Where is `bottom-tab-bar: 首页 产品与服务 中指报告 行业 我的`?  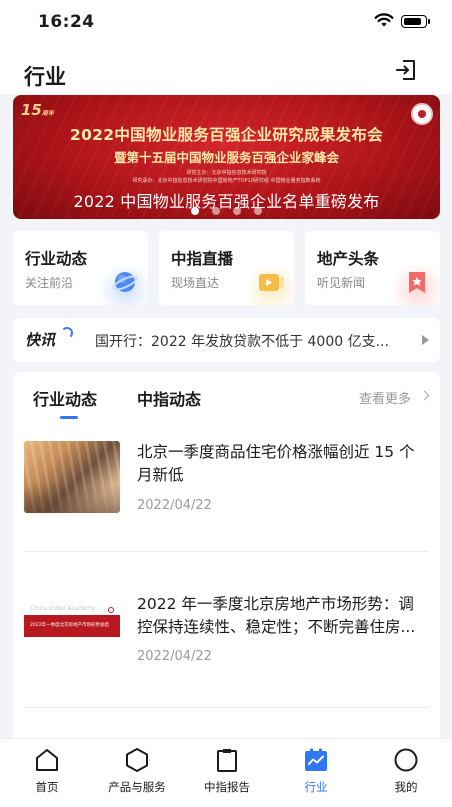
bottom-tab-bar: 首页 产品与服务 中指报告 行业 我的 is located at coordinates (226, 772).